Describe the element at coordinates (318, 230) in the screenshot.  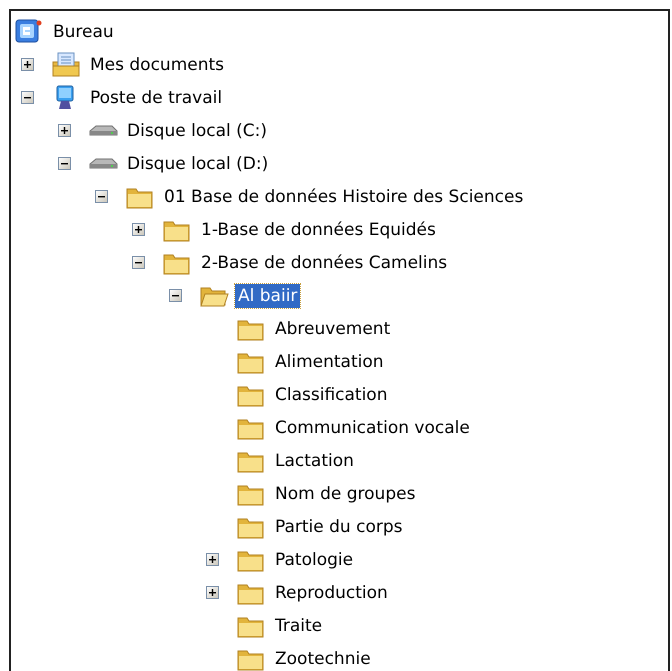
I see `tree-item: 1-Base de données Equidés` at that location.